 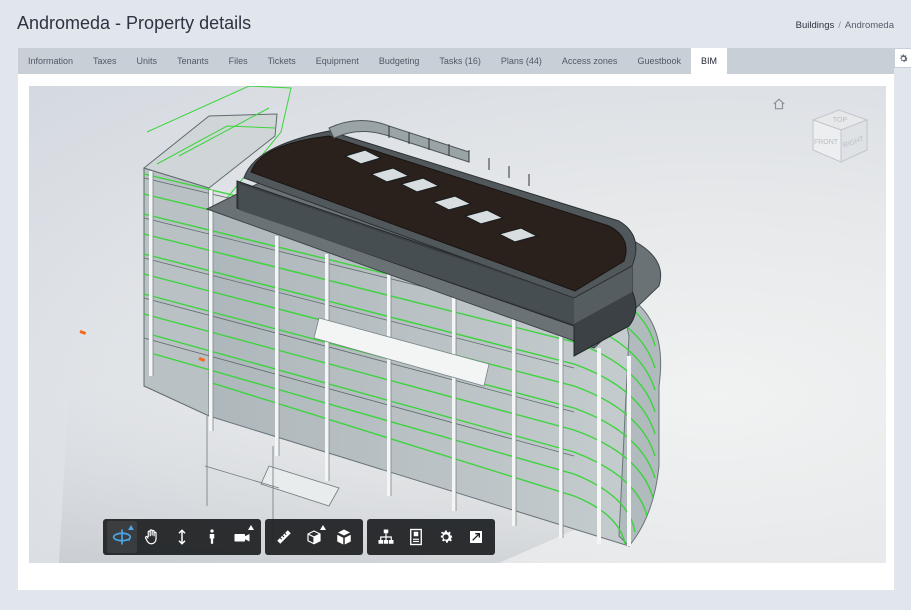 What do you see at coordinates (779, 104) in the screenshot?
I see `home-view-icon` at bounding box center [779, 104].